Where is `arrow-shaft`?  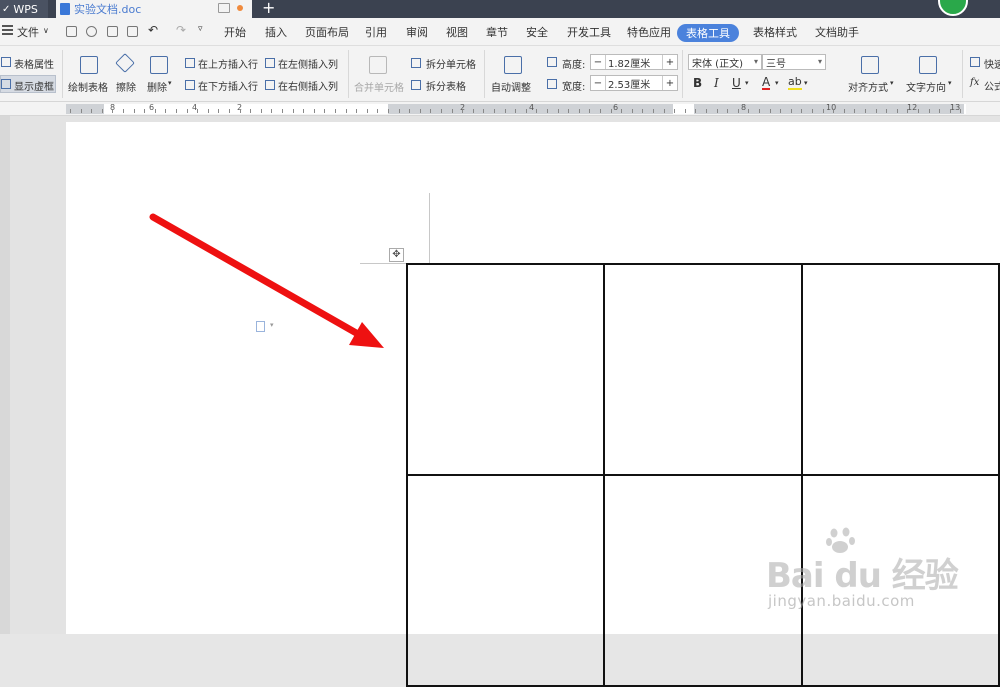 arrow-shaft is located at coordinates (255, 275).